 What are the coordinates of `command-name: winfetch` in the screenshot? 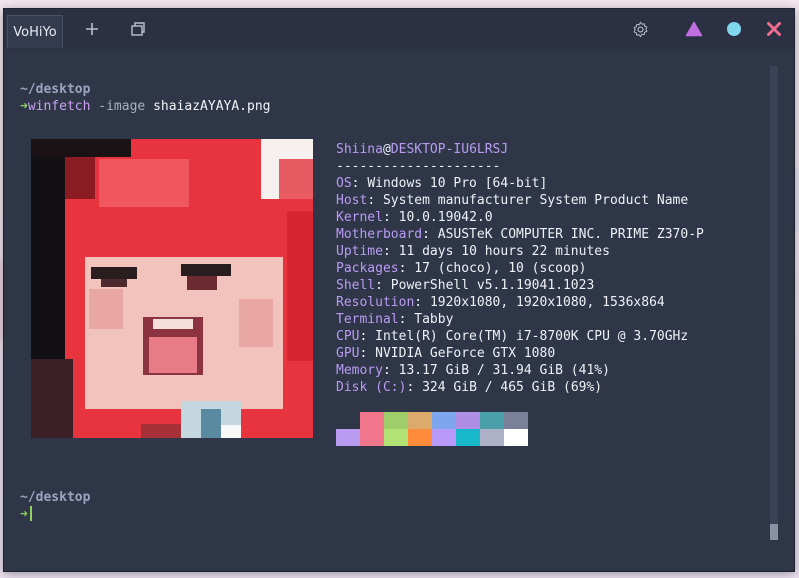 It's located at (59, 106).